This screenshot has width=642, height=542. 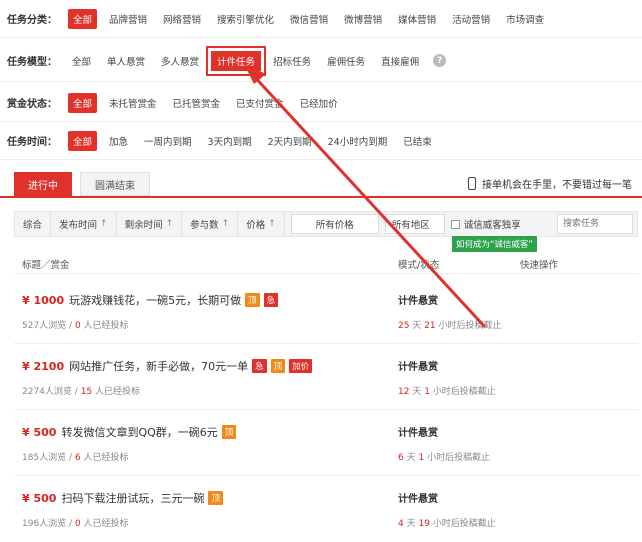 I want to click on filter-label: 任务模型：, so click(x=32, y=62).